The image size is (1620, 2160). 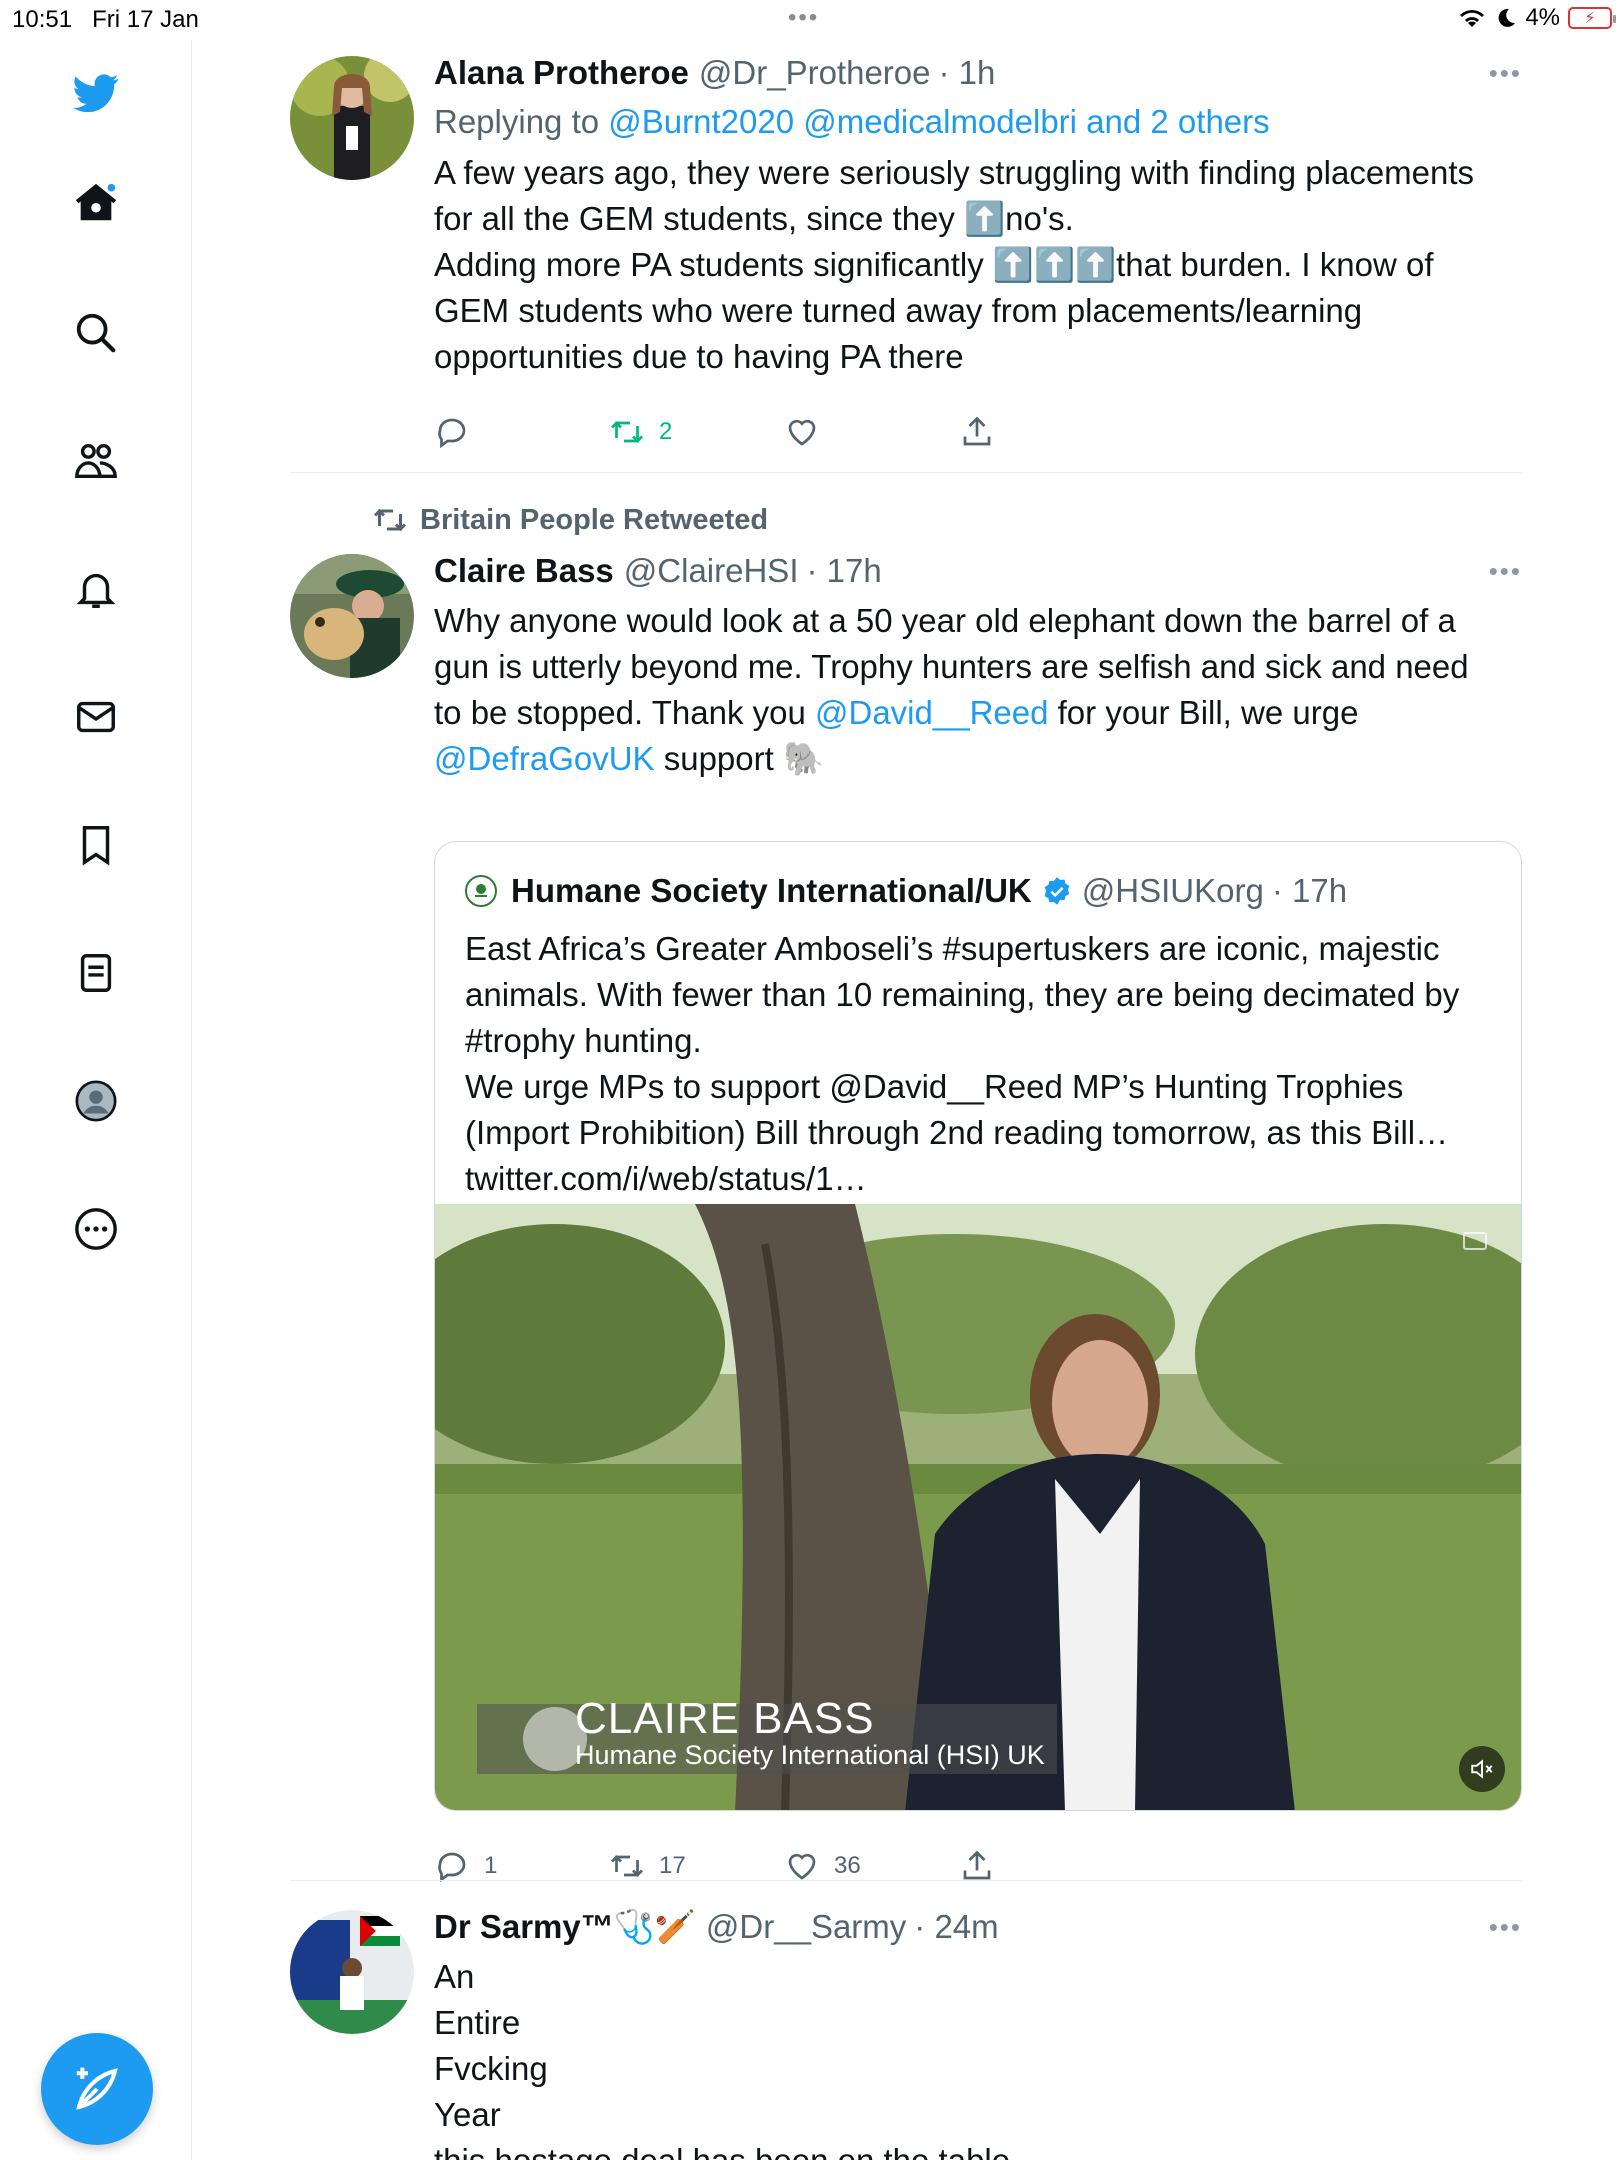 What do you see at coordinates (1542, 17) in the screenshot?
I see `battery-percent: 4%` at bounding box center [1542, 17].